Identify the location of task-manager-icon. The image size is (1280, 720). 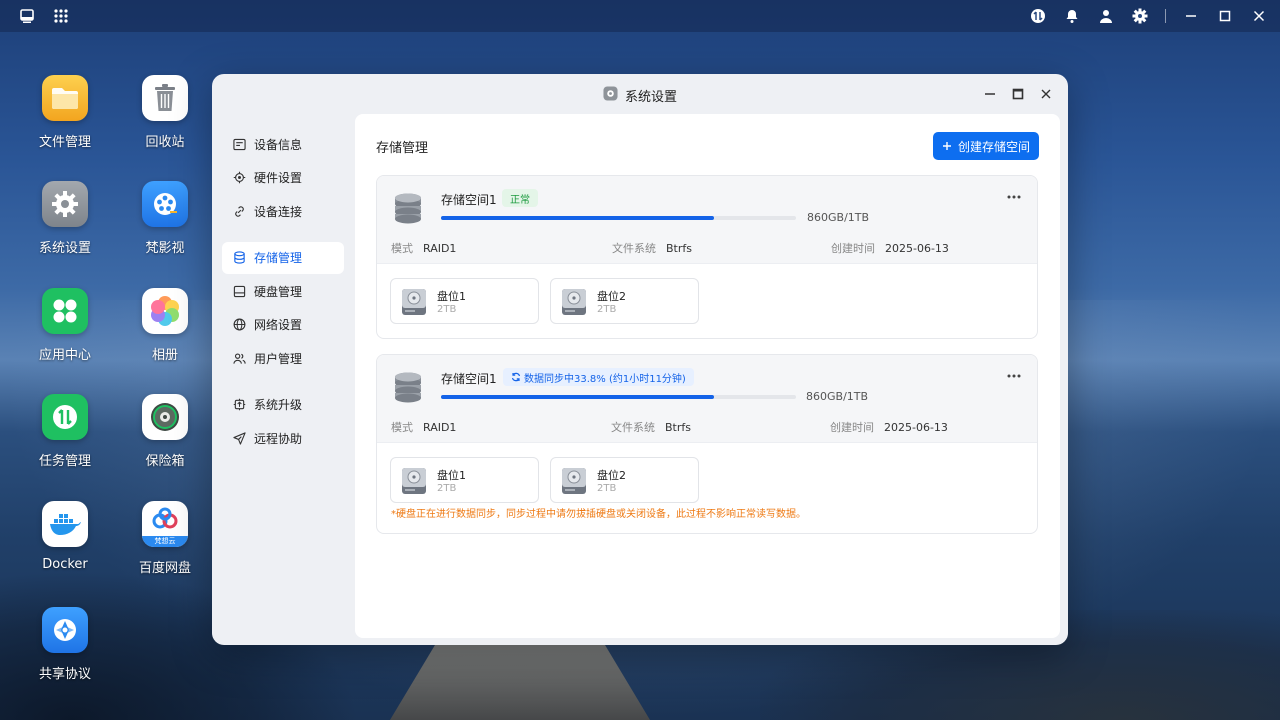
(65, 417).